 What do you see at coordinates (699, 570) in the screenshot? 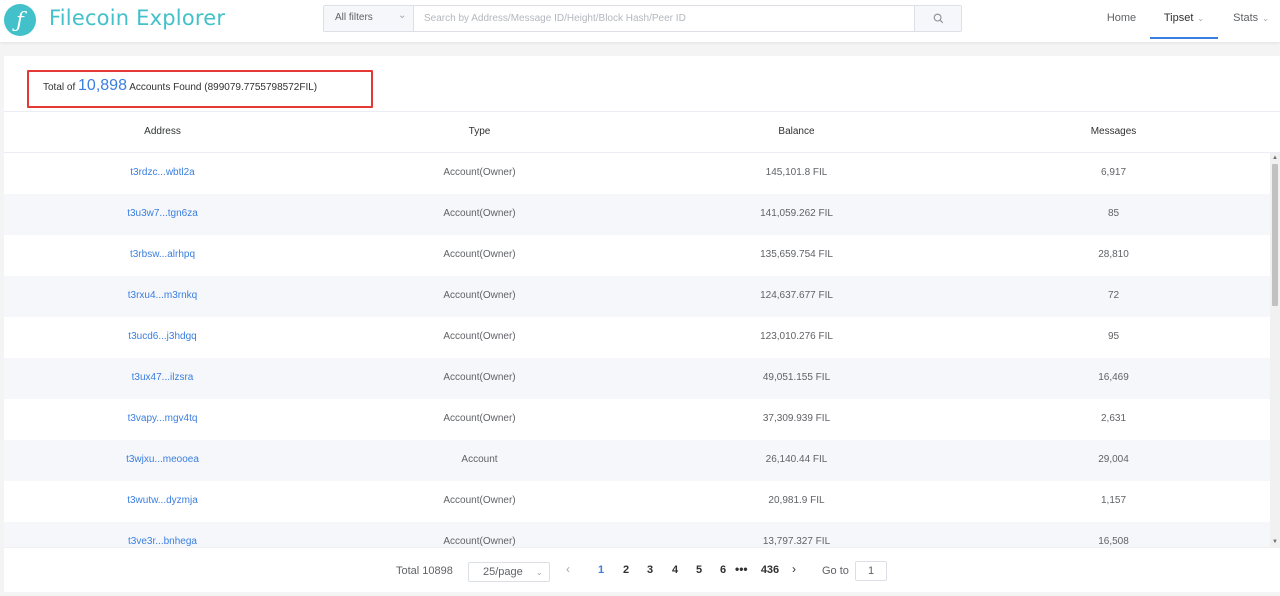
I see `page-5-button: 5` at bounding box center [699, 570].